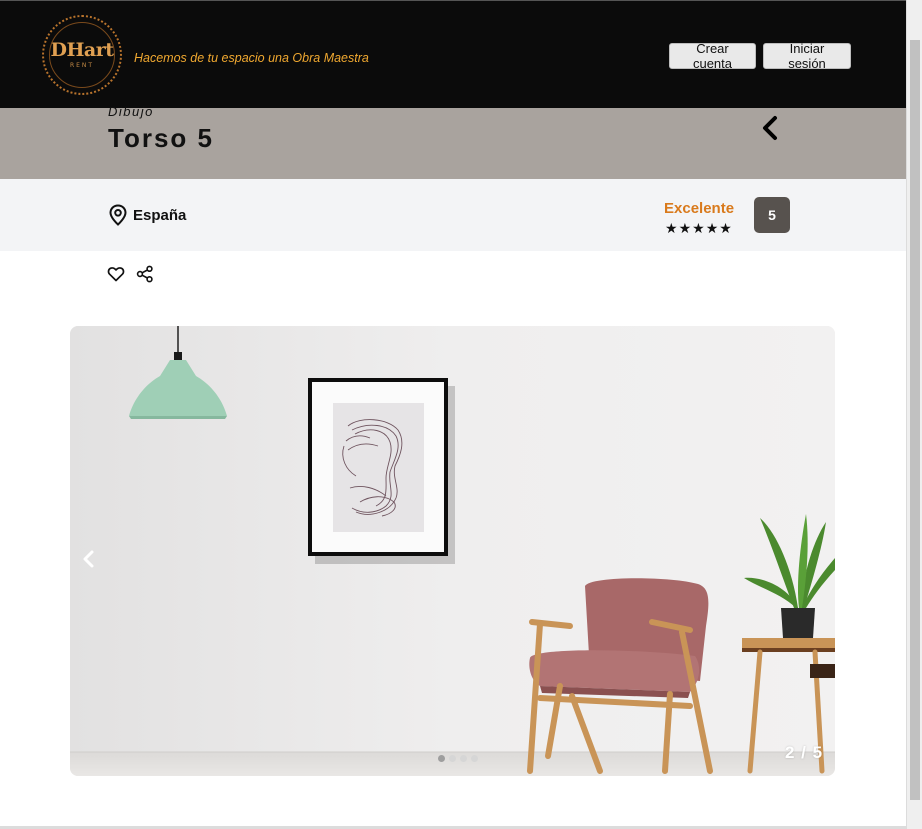  I want to click on brand-logo: DHart RENT, so click(82, 55).